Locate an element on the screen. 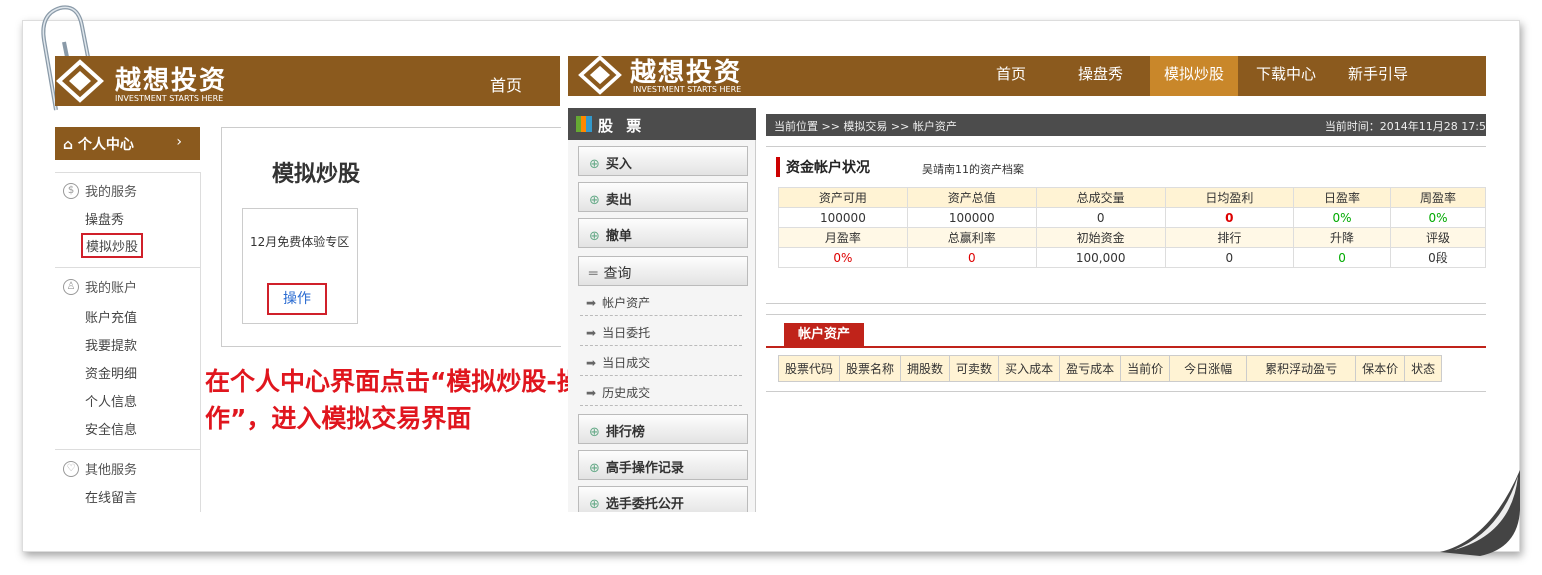  sidebar-item-simulated-trading: 模拟炒股 is located at coordinates (112, 245).